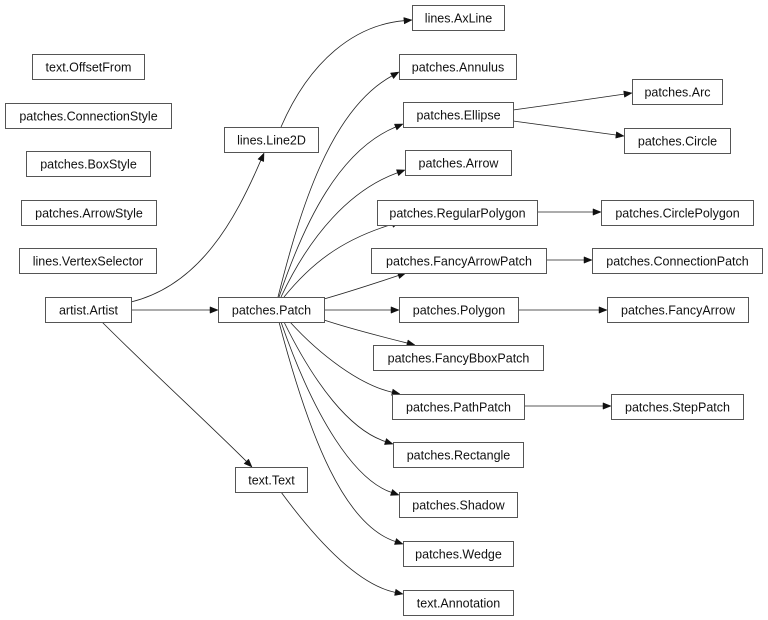 This screenshot has width=768, height=620. I want to click on node-text-offsetfrom: text.OffsetFrom, so click(88, 67).